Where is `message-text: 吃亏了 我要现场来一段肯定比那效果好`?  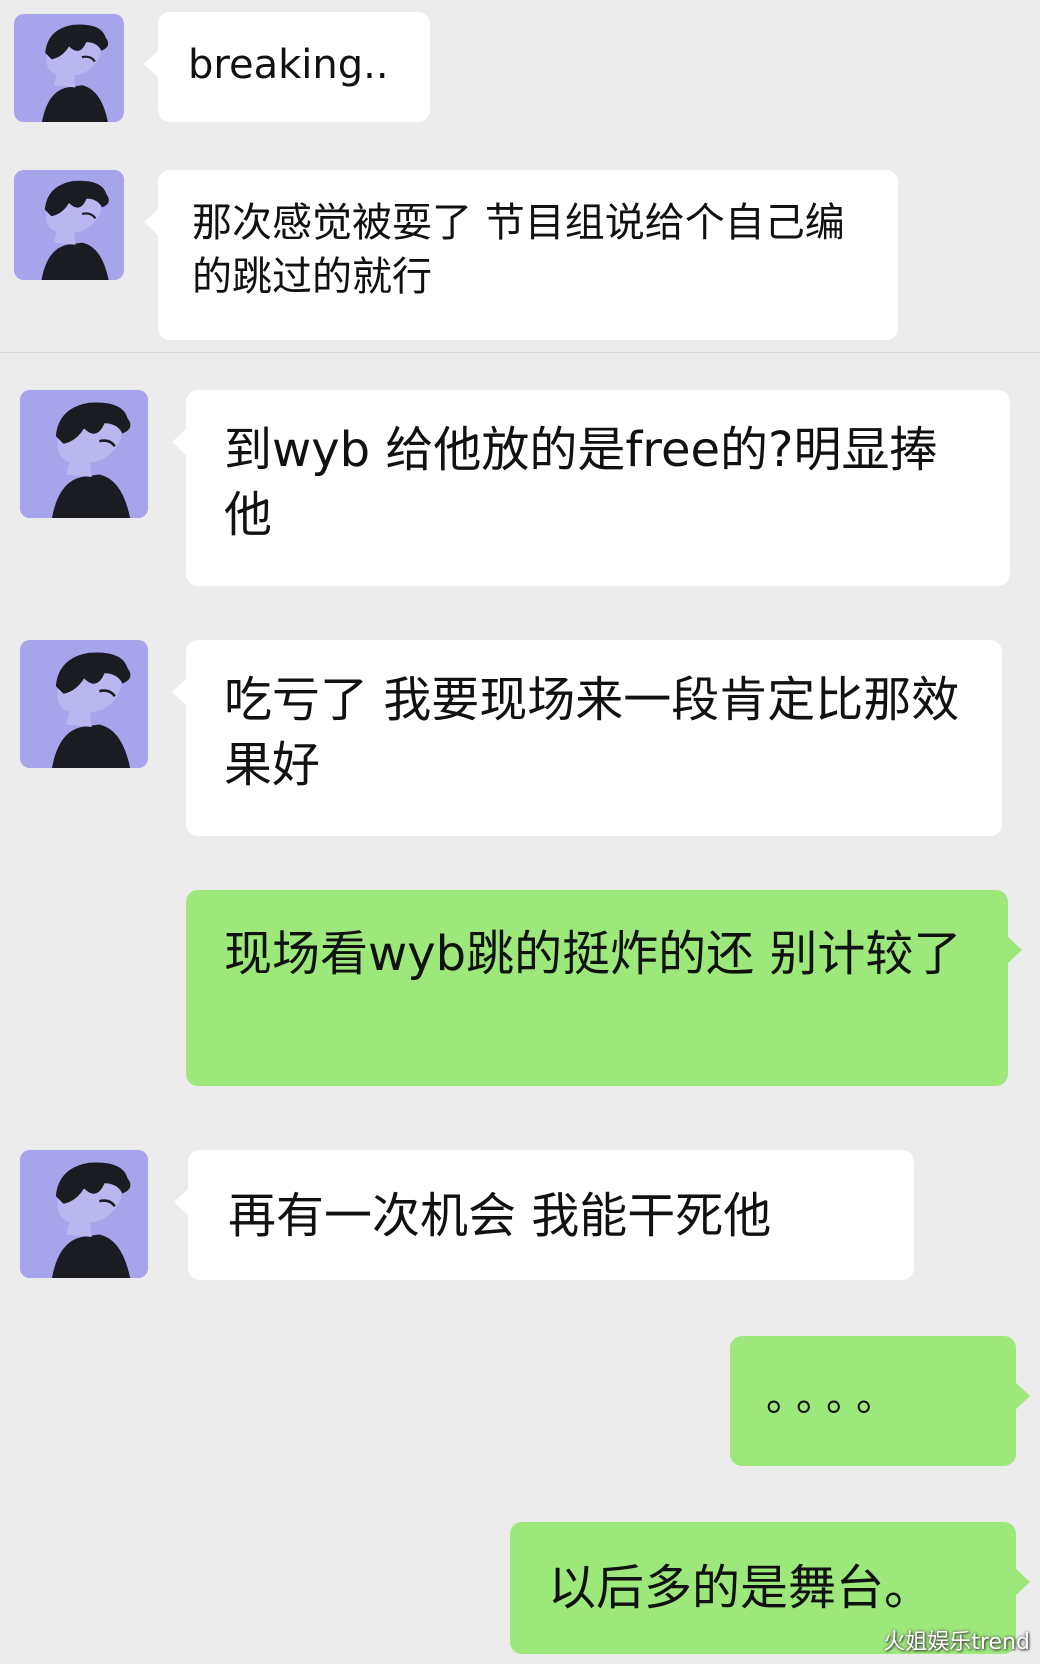 message-text: 吃亏了 我要现场来一段肯定比那效果好 is located at coordinates (592, 733).